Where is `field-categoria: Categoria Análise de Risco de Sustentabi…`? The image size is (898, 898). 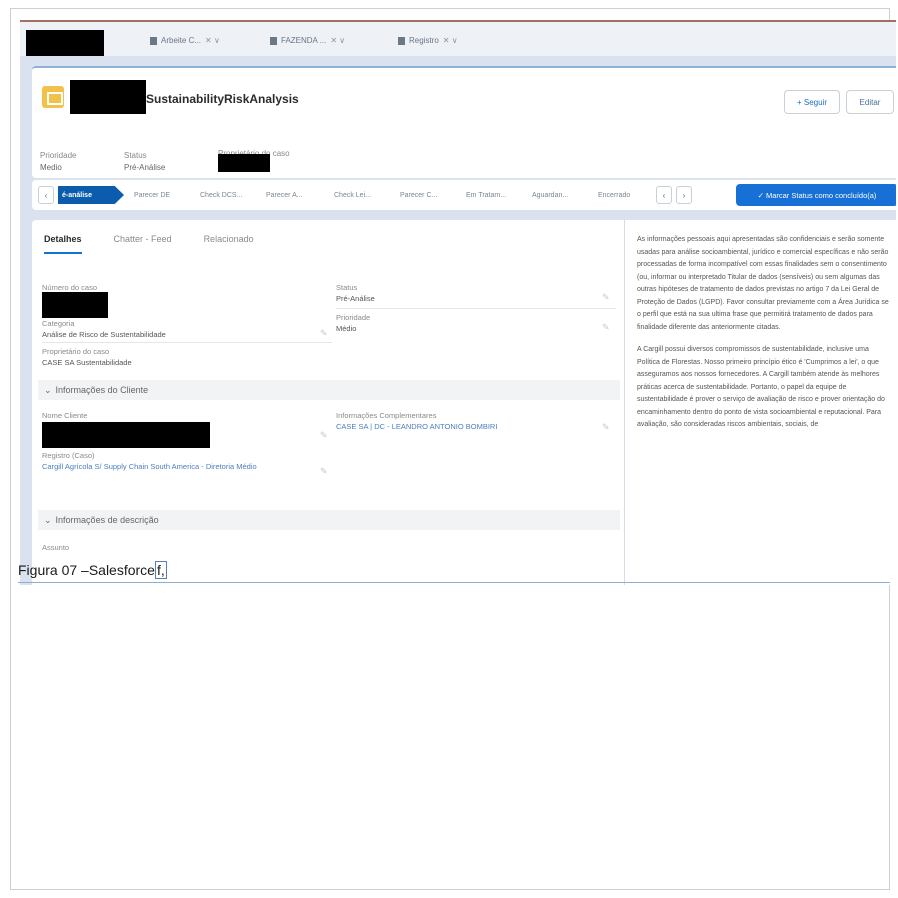
field-categoria: Categoria Análise de Risco de Sustentabi… is located at coordinates (104, 329).